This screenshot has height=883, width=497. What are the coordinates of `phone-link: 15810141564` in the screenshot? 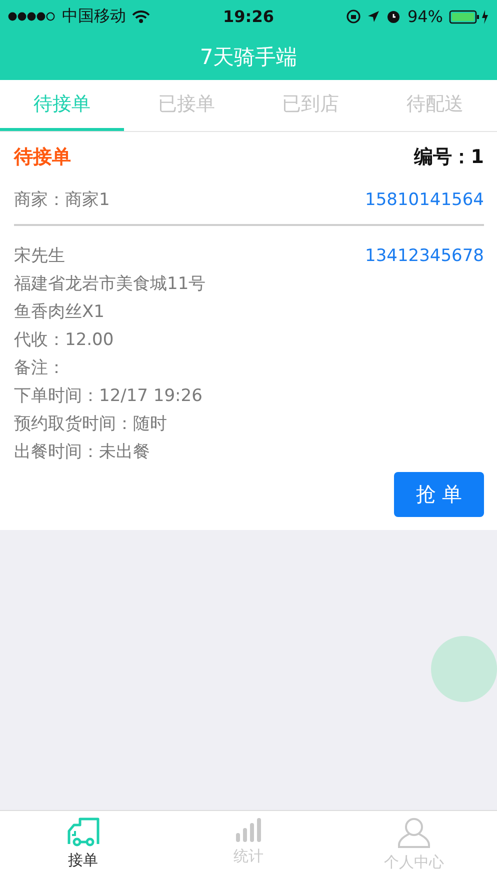 It's located at (424, 200).